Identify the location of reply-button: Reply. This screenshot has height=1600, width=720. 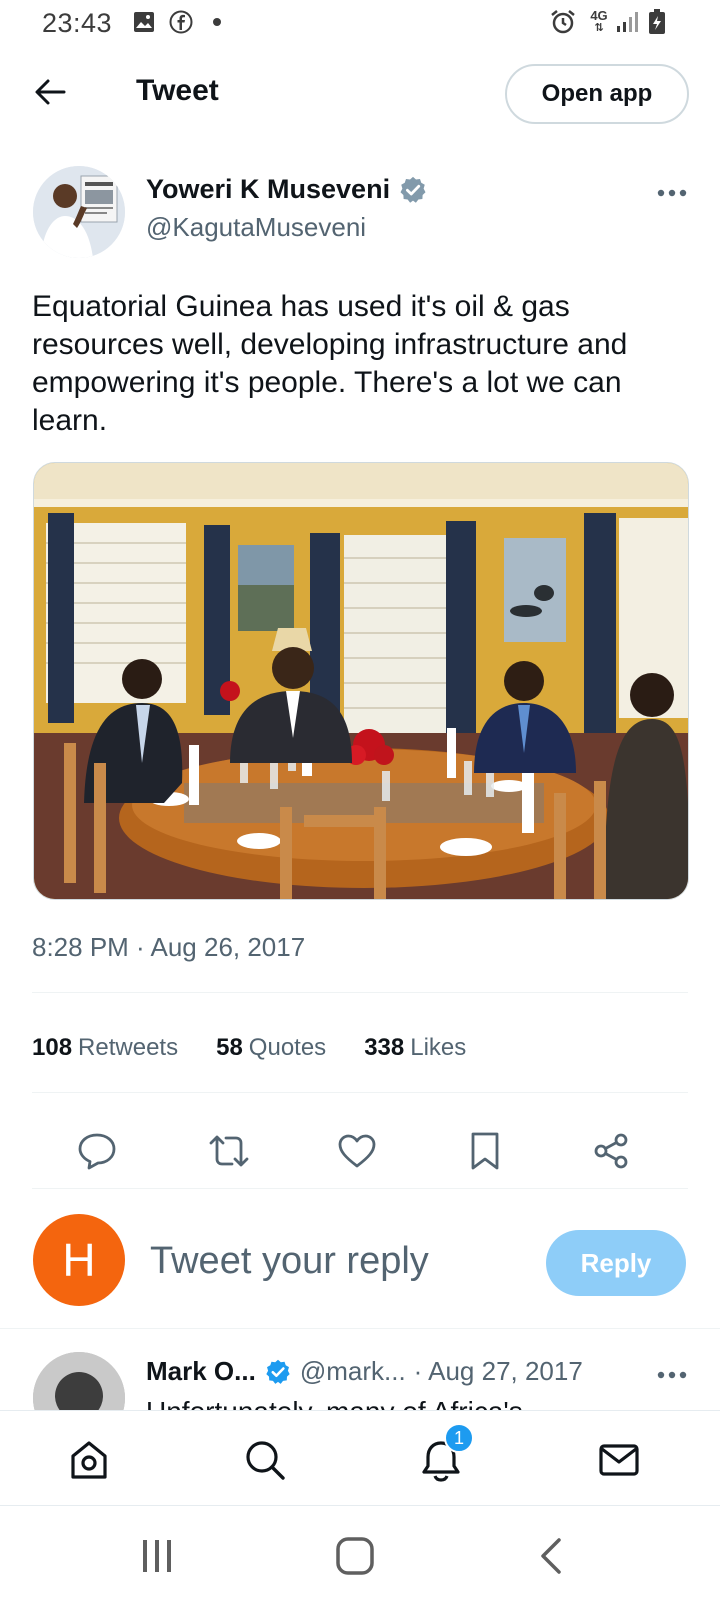
(616, 1263).